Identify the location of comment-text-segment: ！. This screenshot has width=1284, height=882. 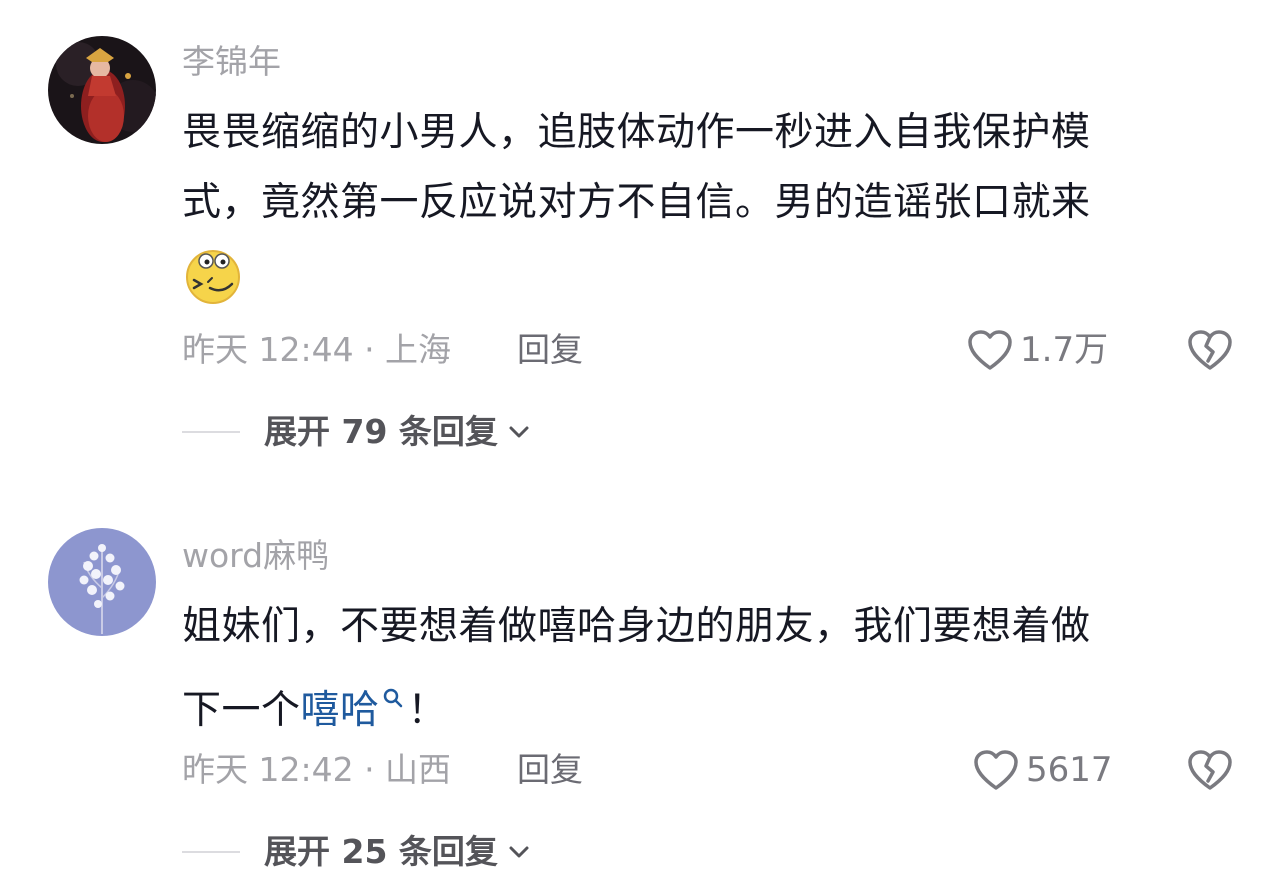
(427, 710).